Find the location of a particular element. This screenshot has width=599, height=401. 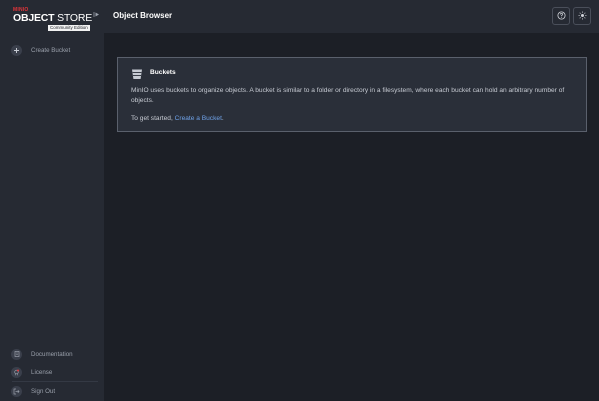

create-bucket-label: Create Bucket is located at coordinates (51, 50).